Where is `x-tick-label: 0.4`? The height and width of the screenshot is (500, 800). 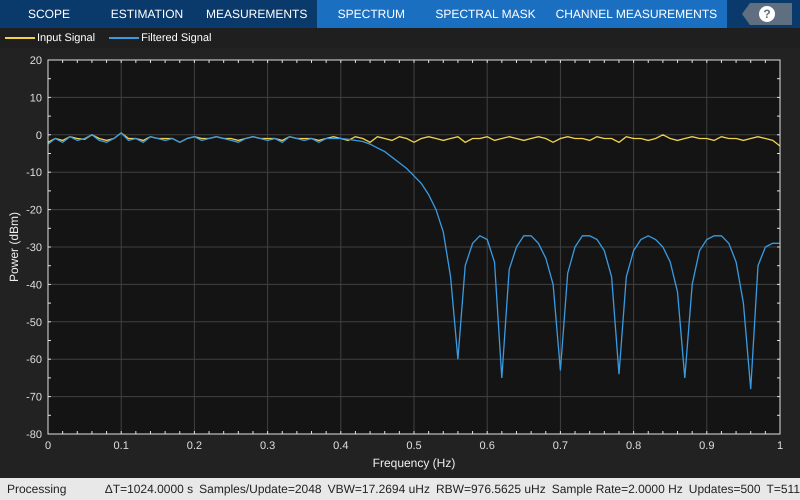
x-tick-label: 0.4 is located at coordinates (340, 446).